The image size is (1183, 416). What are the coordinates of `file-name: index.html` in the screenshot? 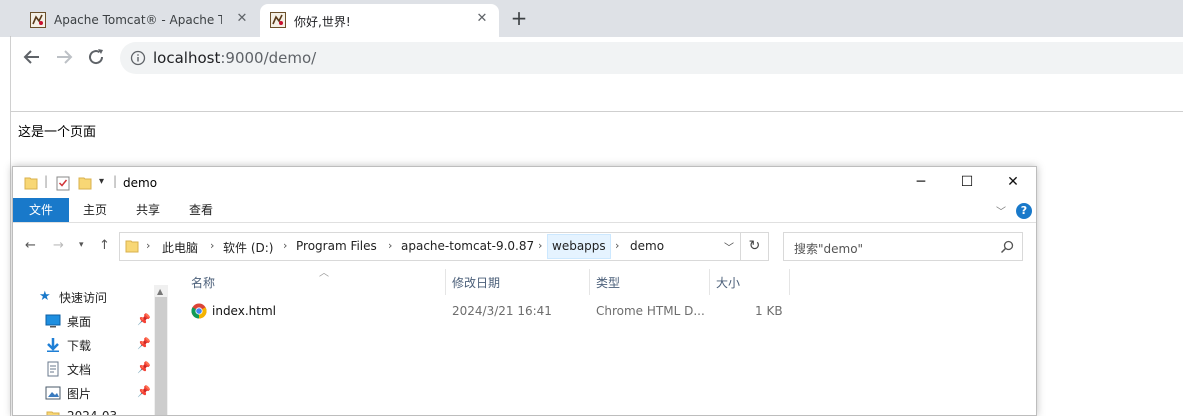 It's located at (244, 311).